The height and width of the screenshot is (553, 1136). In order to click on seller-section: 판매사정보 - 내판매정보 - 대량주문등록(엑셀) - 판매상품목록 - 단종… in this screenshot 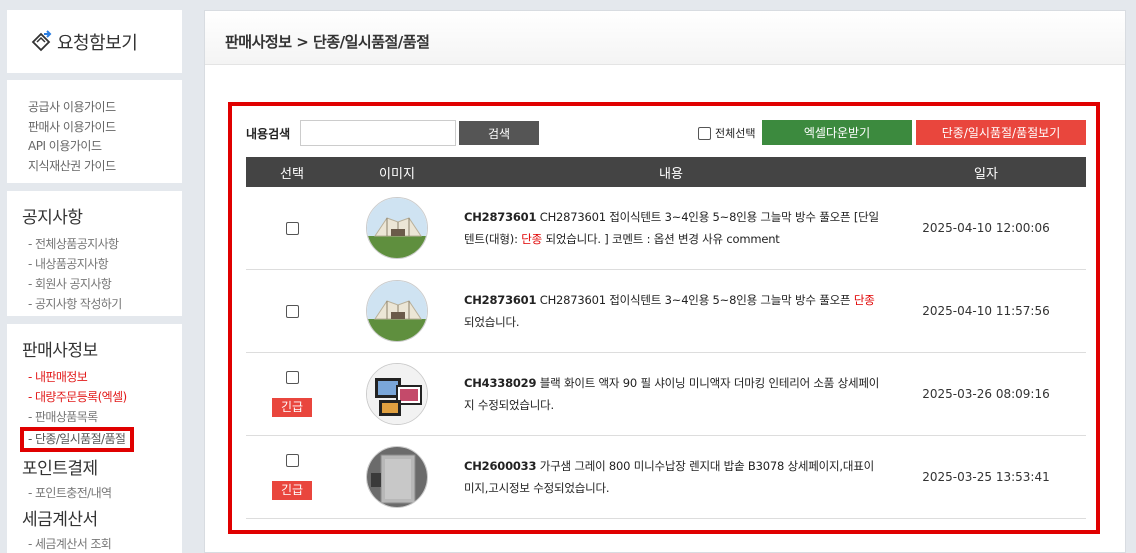, I will do `click(94, 438)`.